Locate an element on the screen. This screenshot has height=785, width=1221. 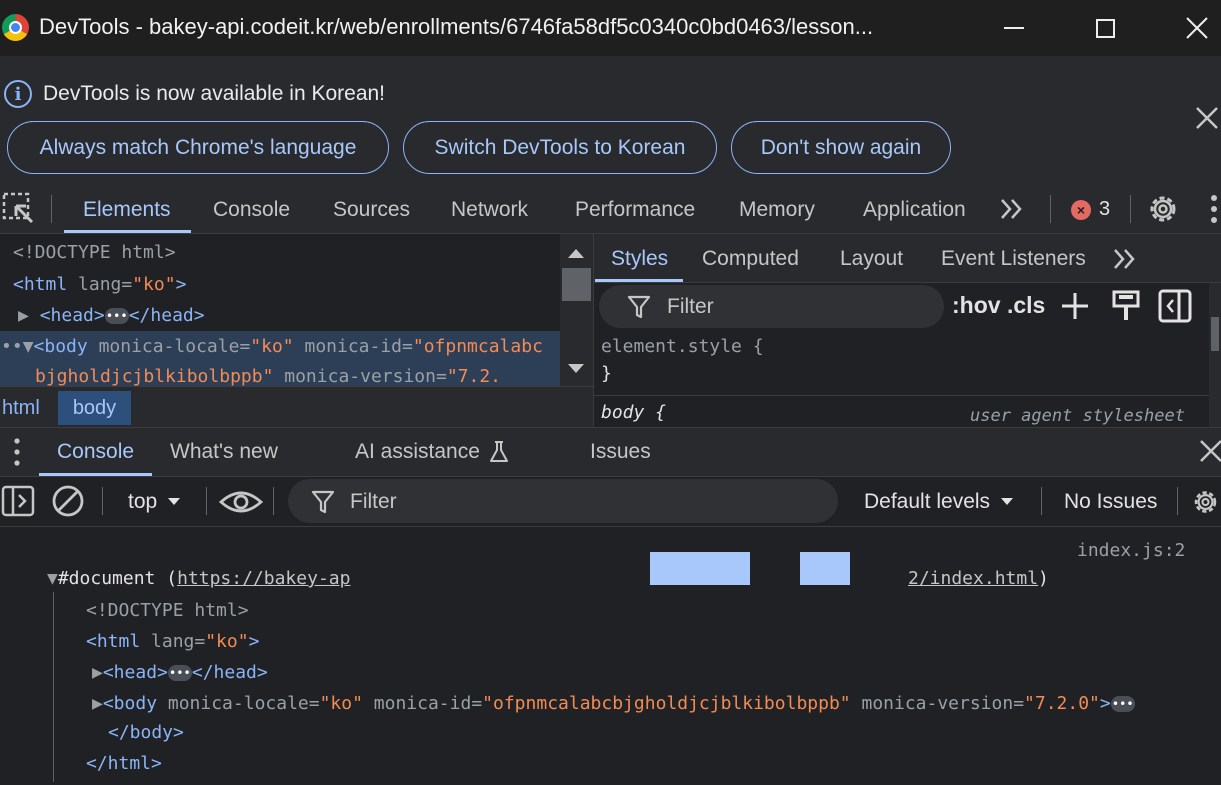
add-rule-icon is located at coordinates (1075, 308).